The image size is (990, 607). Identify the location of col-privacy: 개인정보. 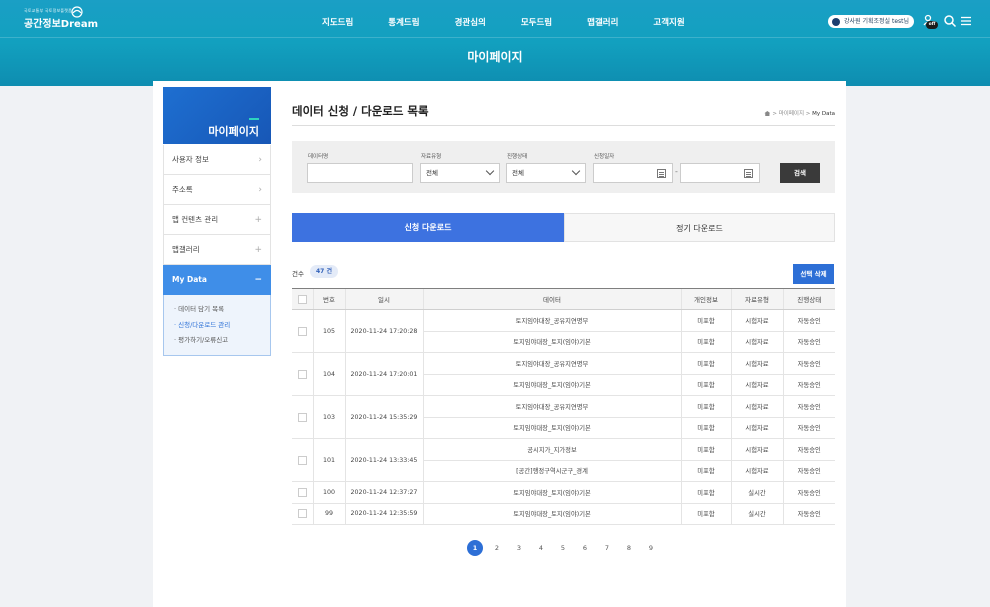
(705, 299).